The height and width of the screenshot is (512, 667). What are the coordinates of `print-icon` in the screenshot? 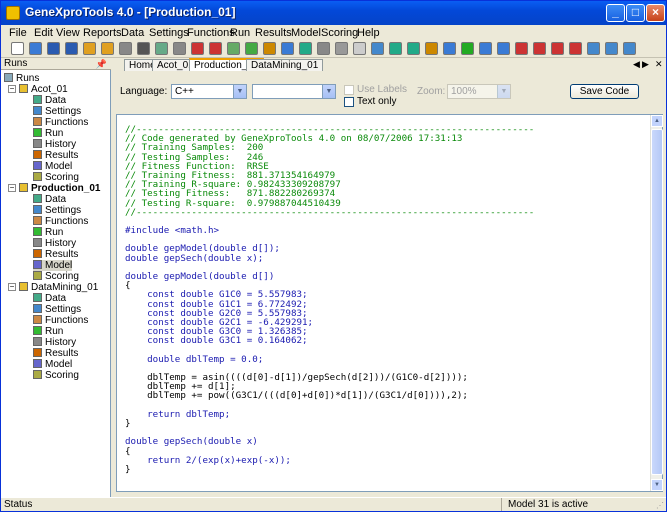 It's located at (125, 48).